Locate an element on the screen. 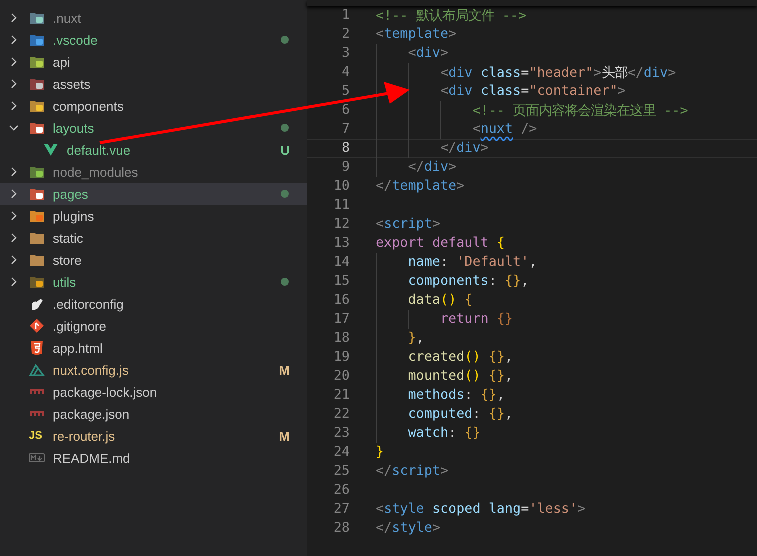 The height and width of the screenshot is (556, 757). file-name: .nuxt is located at coordinates (67, 18).